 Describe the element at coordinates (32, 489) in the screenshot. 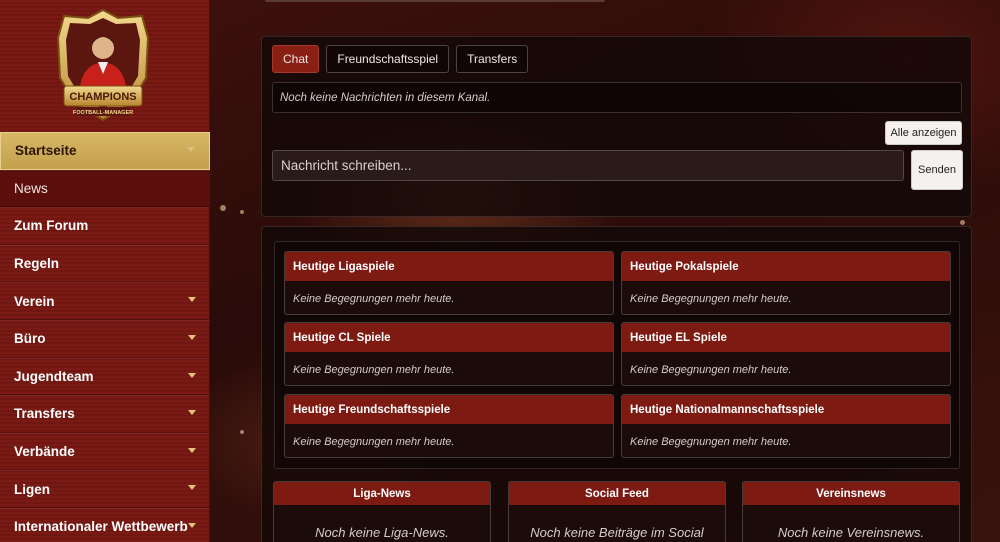

I see `sidebar-item-label: Ligen` at that location.